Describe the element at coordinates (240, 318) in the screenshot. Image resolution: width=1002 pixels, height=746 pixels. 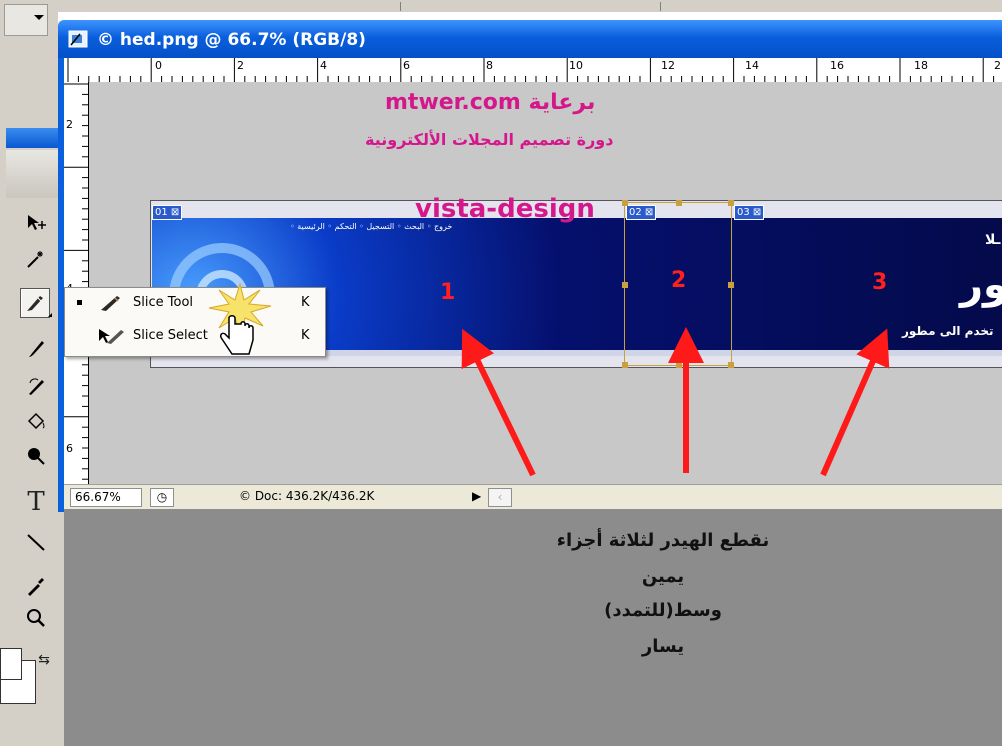
I see `hand-cursor-icon` at that location.